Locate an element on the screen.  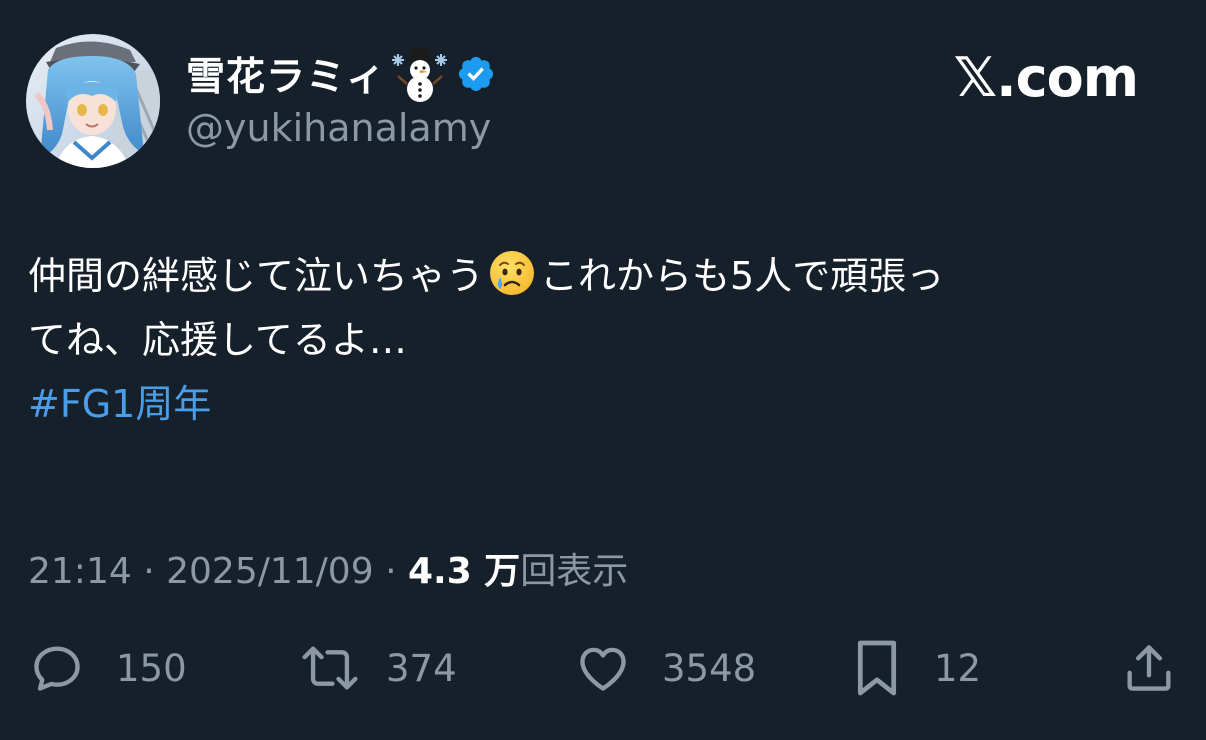
share-icon is located at coordinates (1149, 668).